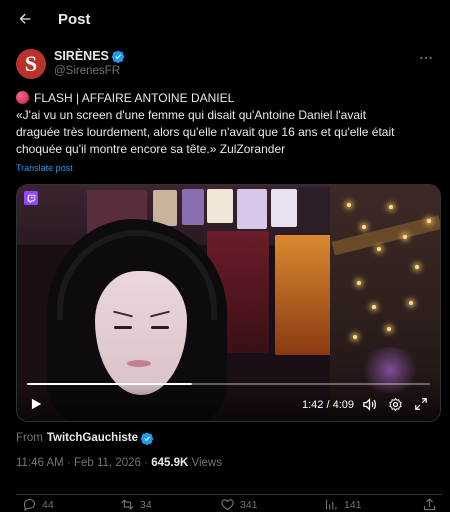 This screenshot has height=512, width=450. Describe the element at coordinates (136, 504) in the screenshot. I see `repost-button: 34` at that location.